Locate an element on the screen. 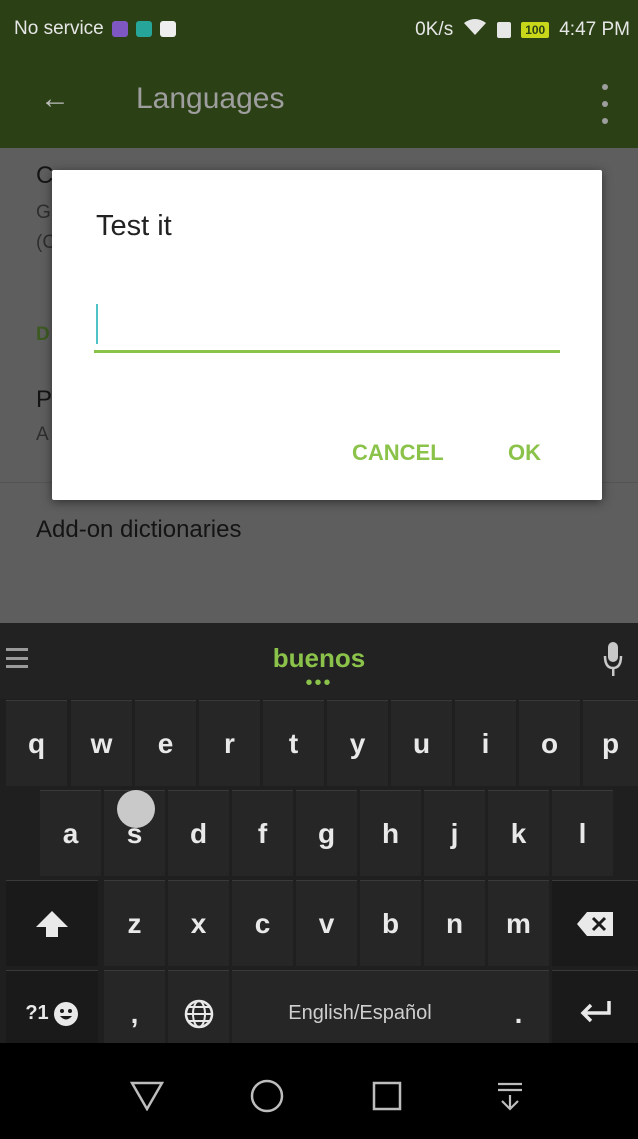 This screenshot has height=1139, width=638. key-q: q is located at coordinates (36, 743).